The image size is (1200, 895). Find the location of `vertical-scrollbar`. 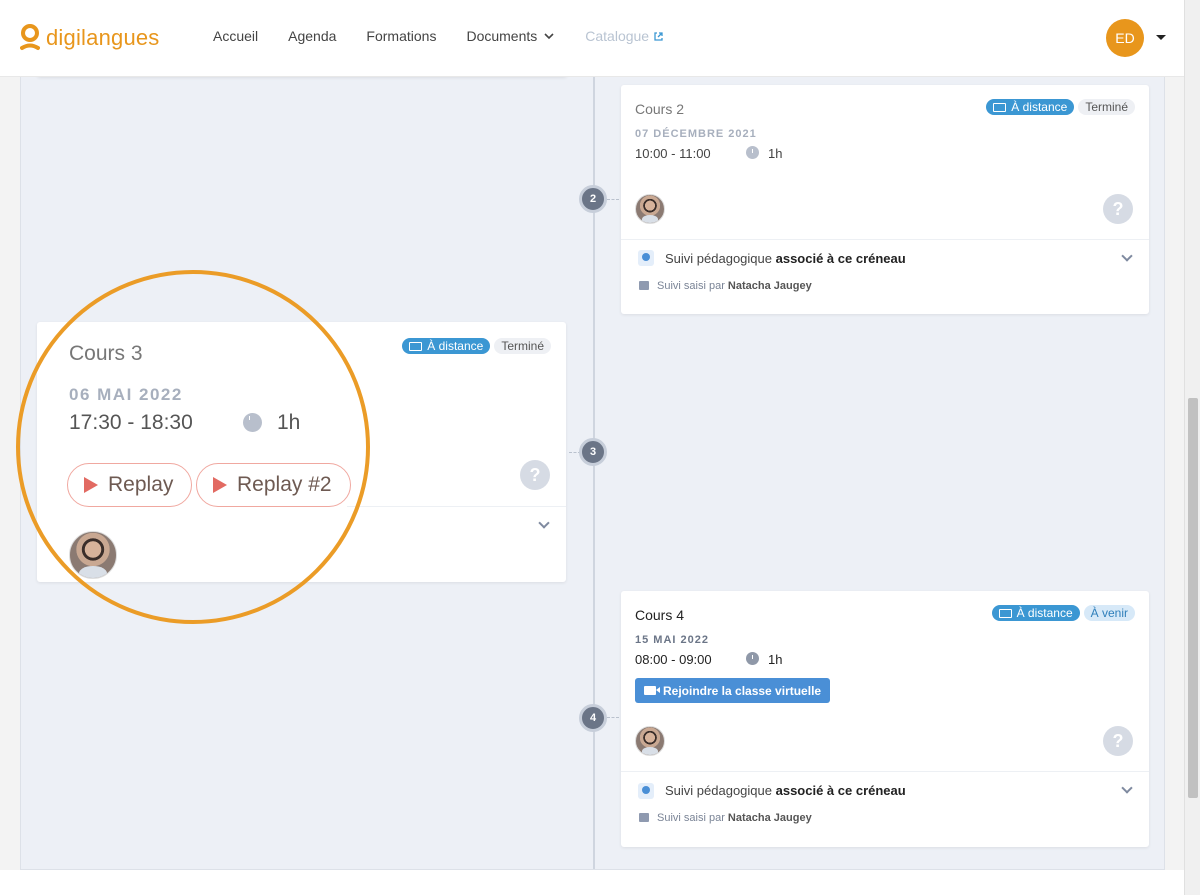

vertical-scrollbar is located at coordinates (1192, 447).